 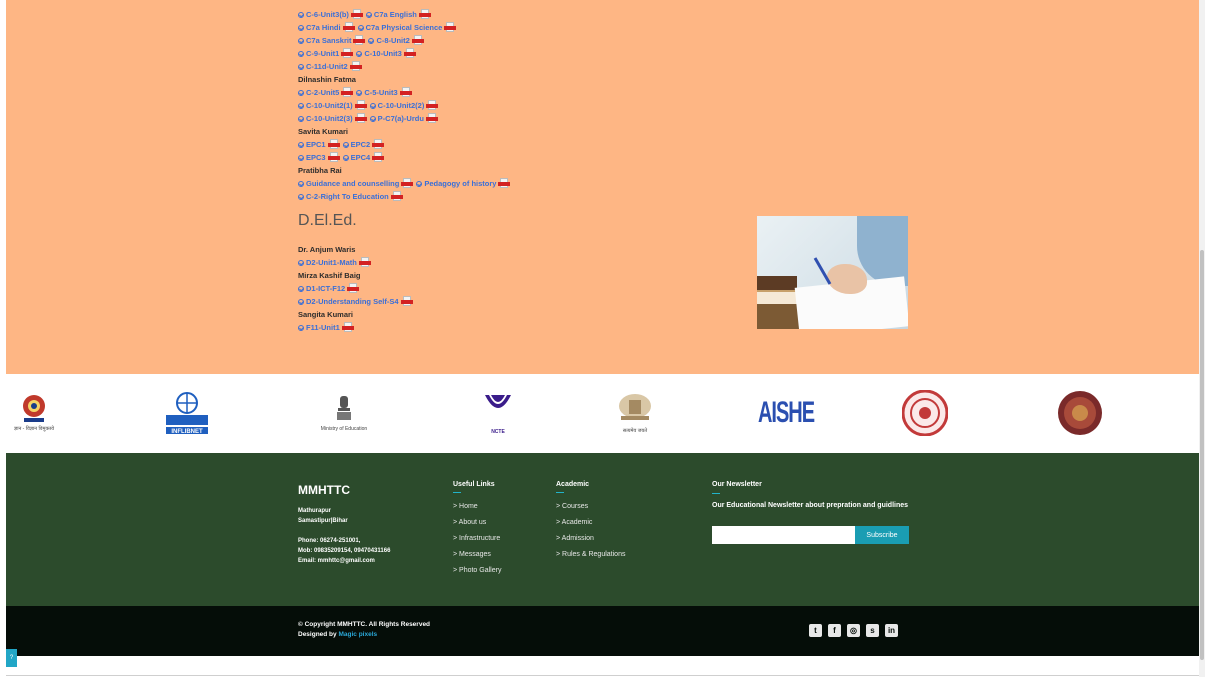 What do you see at coordinates (925, 413) in the screenshot?
I see `university-seal-logo` at bounding box center [925, 413].